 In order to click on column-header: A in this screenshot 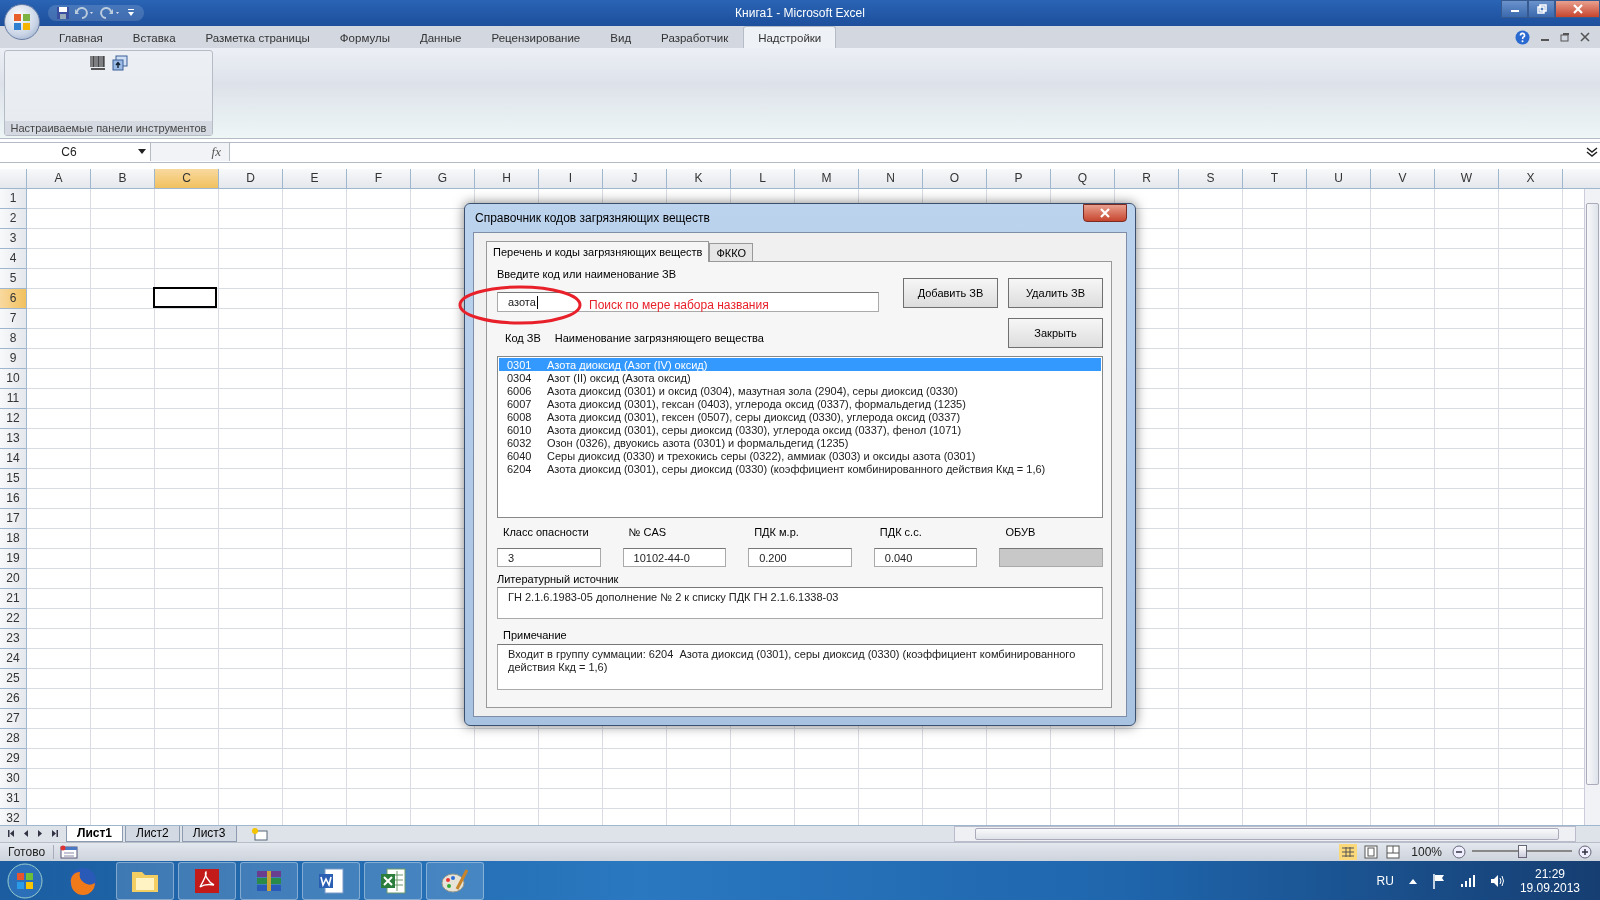, I will do `click(59, 178)`.